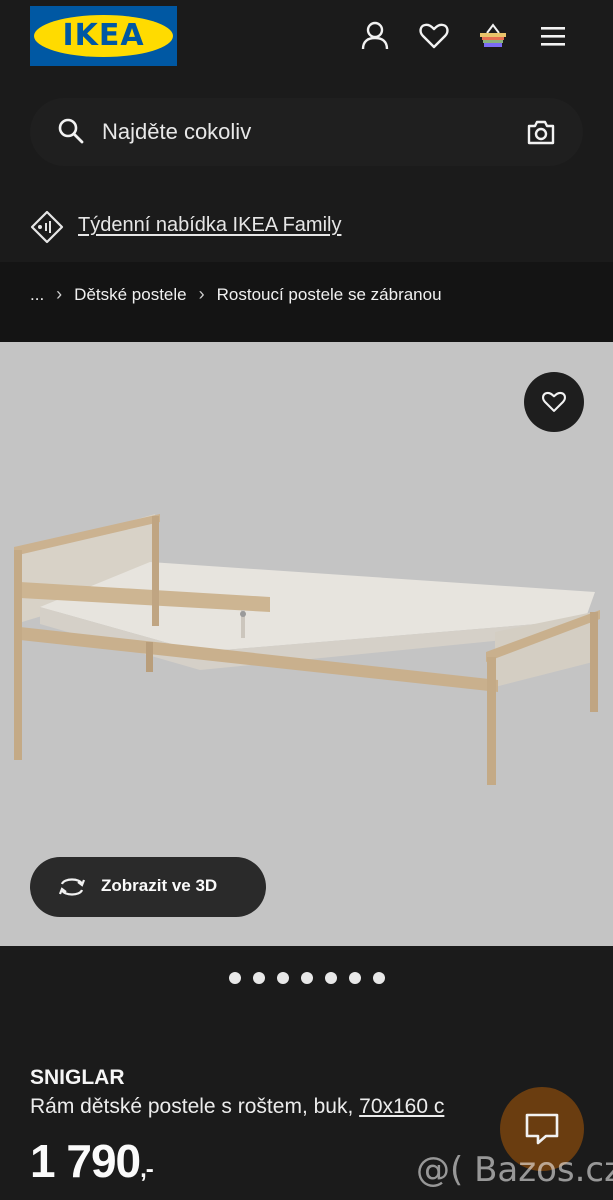 Image resolution: width=613 pixels, height=1200 pixels. Describe the element at coordinates (72, 887) in the screenshot. I see `rotate-3d-icon` at that location.